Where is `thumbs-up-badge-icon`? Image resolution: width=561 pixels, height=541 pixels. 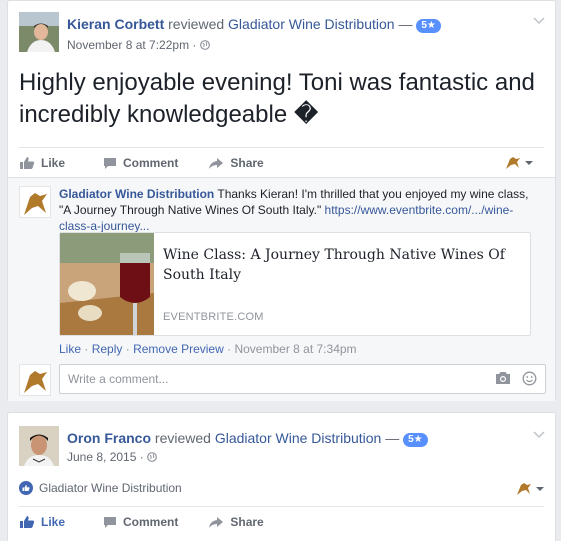
thumbs-up-badge-icon is located at coordinates (26, 488).